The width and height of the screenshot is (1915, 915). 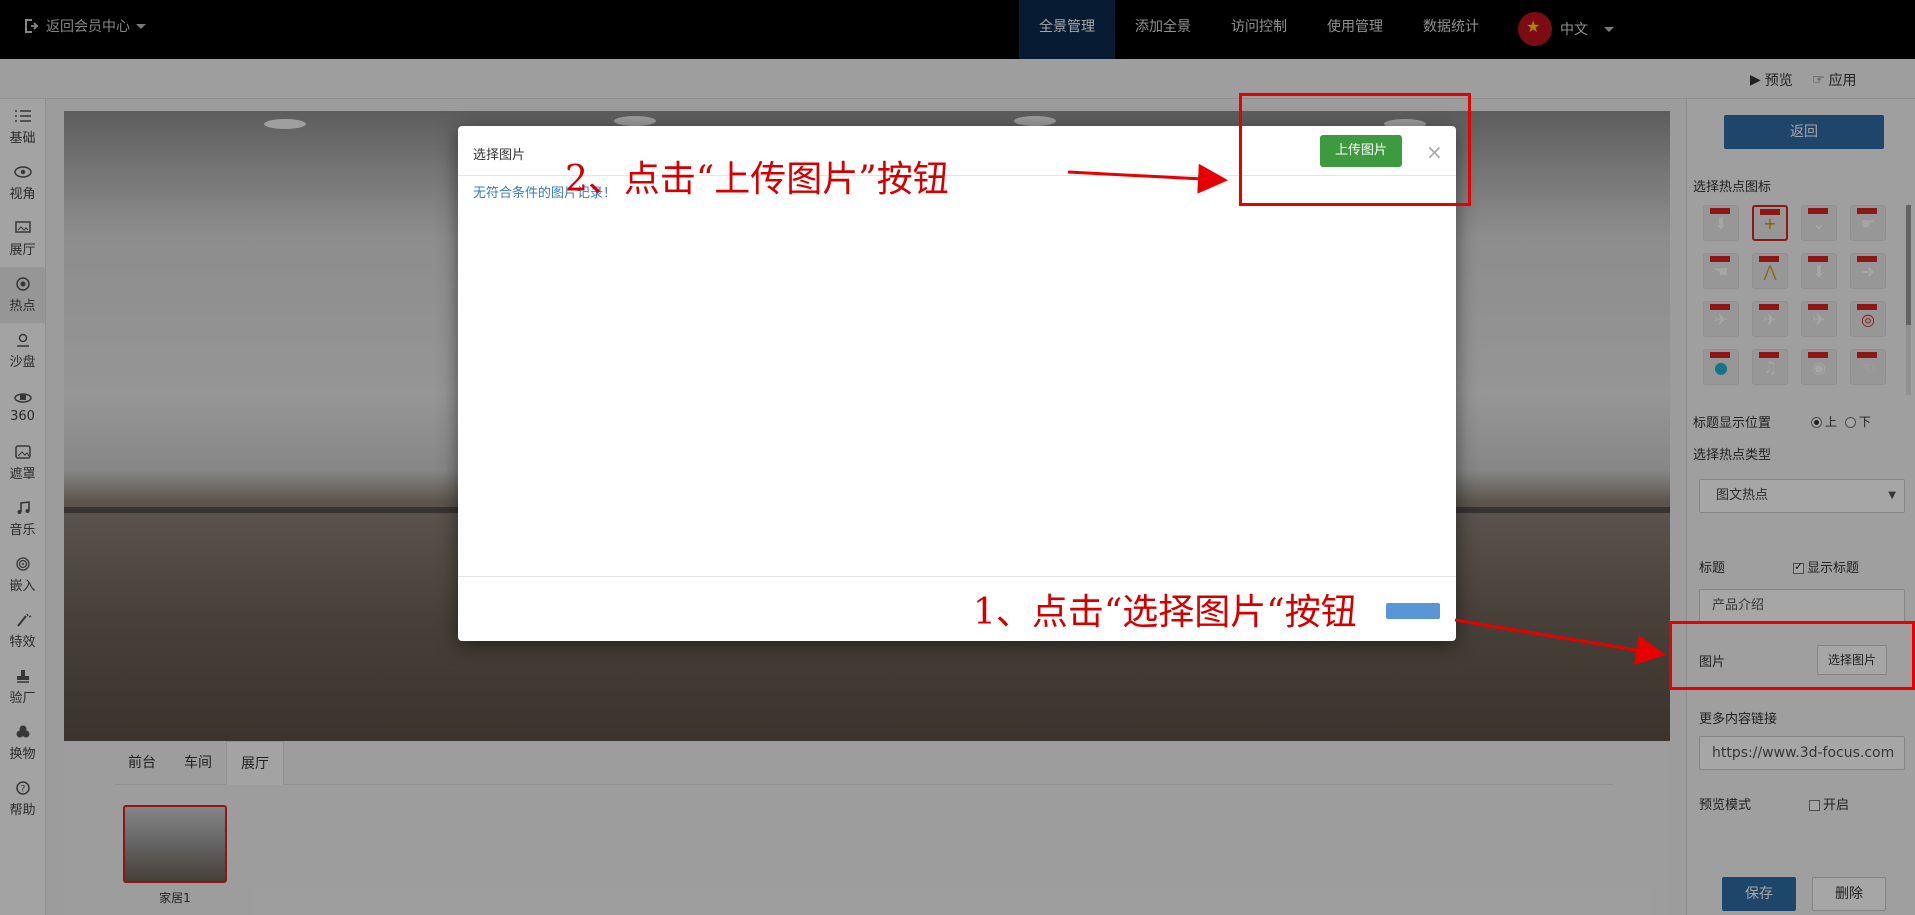 I want to click on annotation-arrow-select-image, so click(x=1560, y=641).